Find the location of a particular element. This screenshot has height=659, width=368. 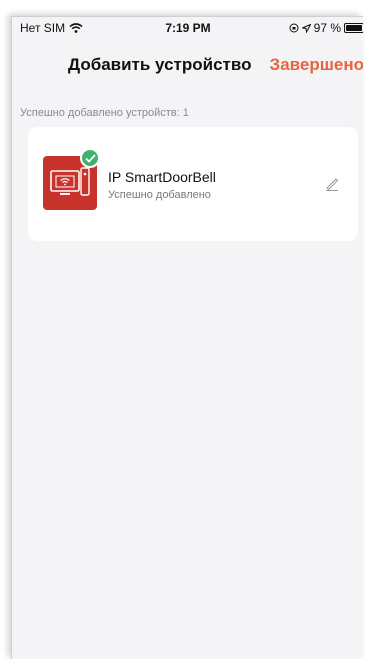

battery-icon is located at coordinates (353, 28).